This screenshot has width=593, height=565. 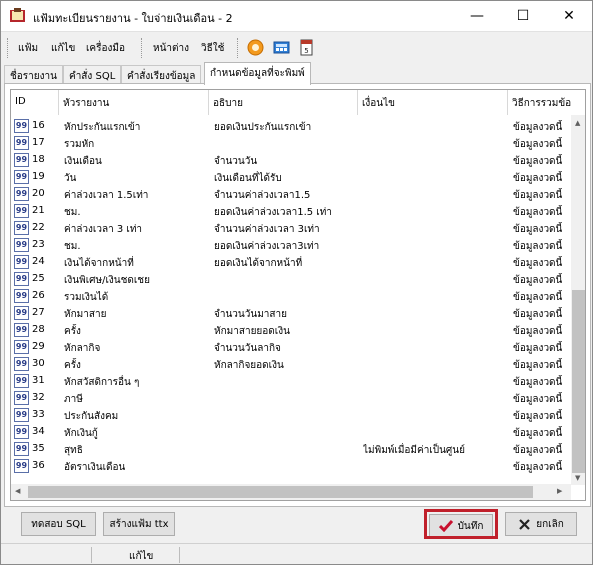 I want to click on table-row: 99 17 รวมหัก ข้อมูลงวดนี้, so click(x=291, y=143).